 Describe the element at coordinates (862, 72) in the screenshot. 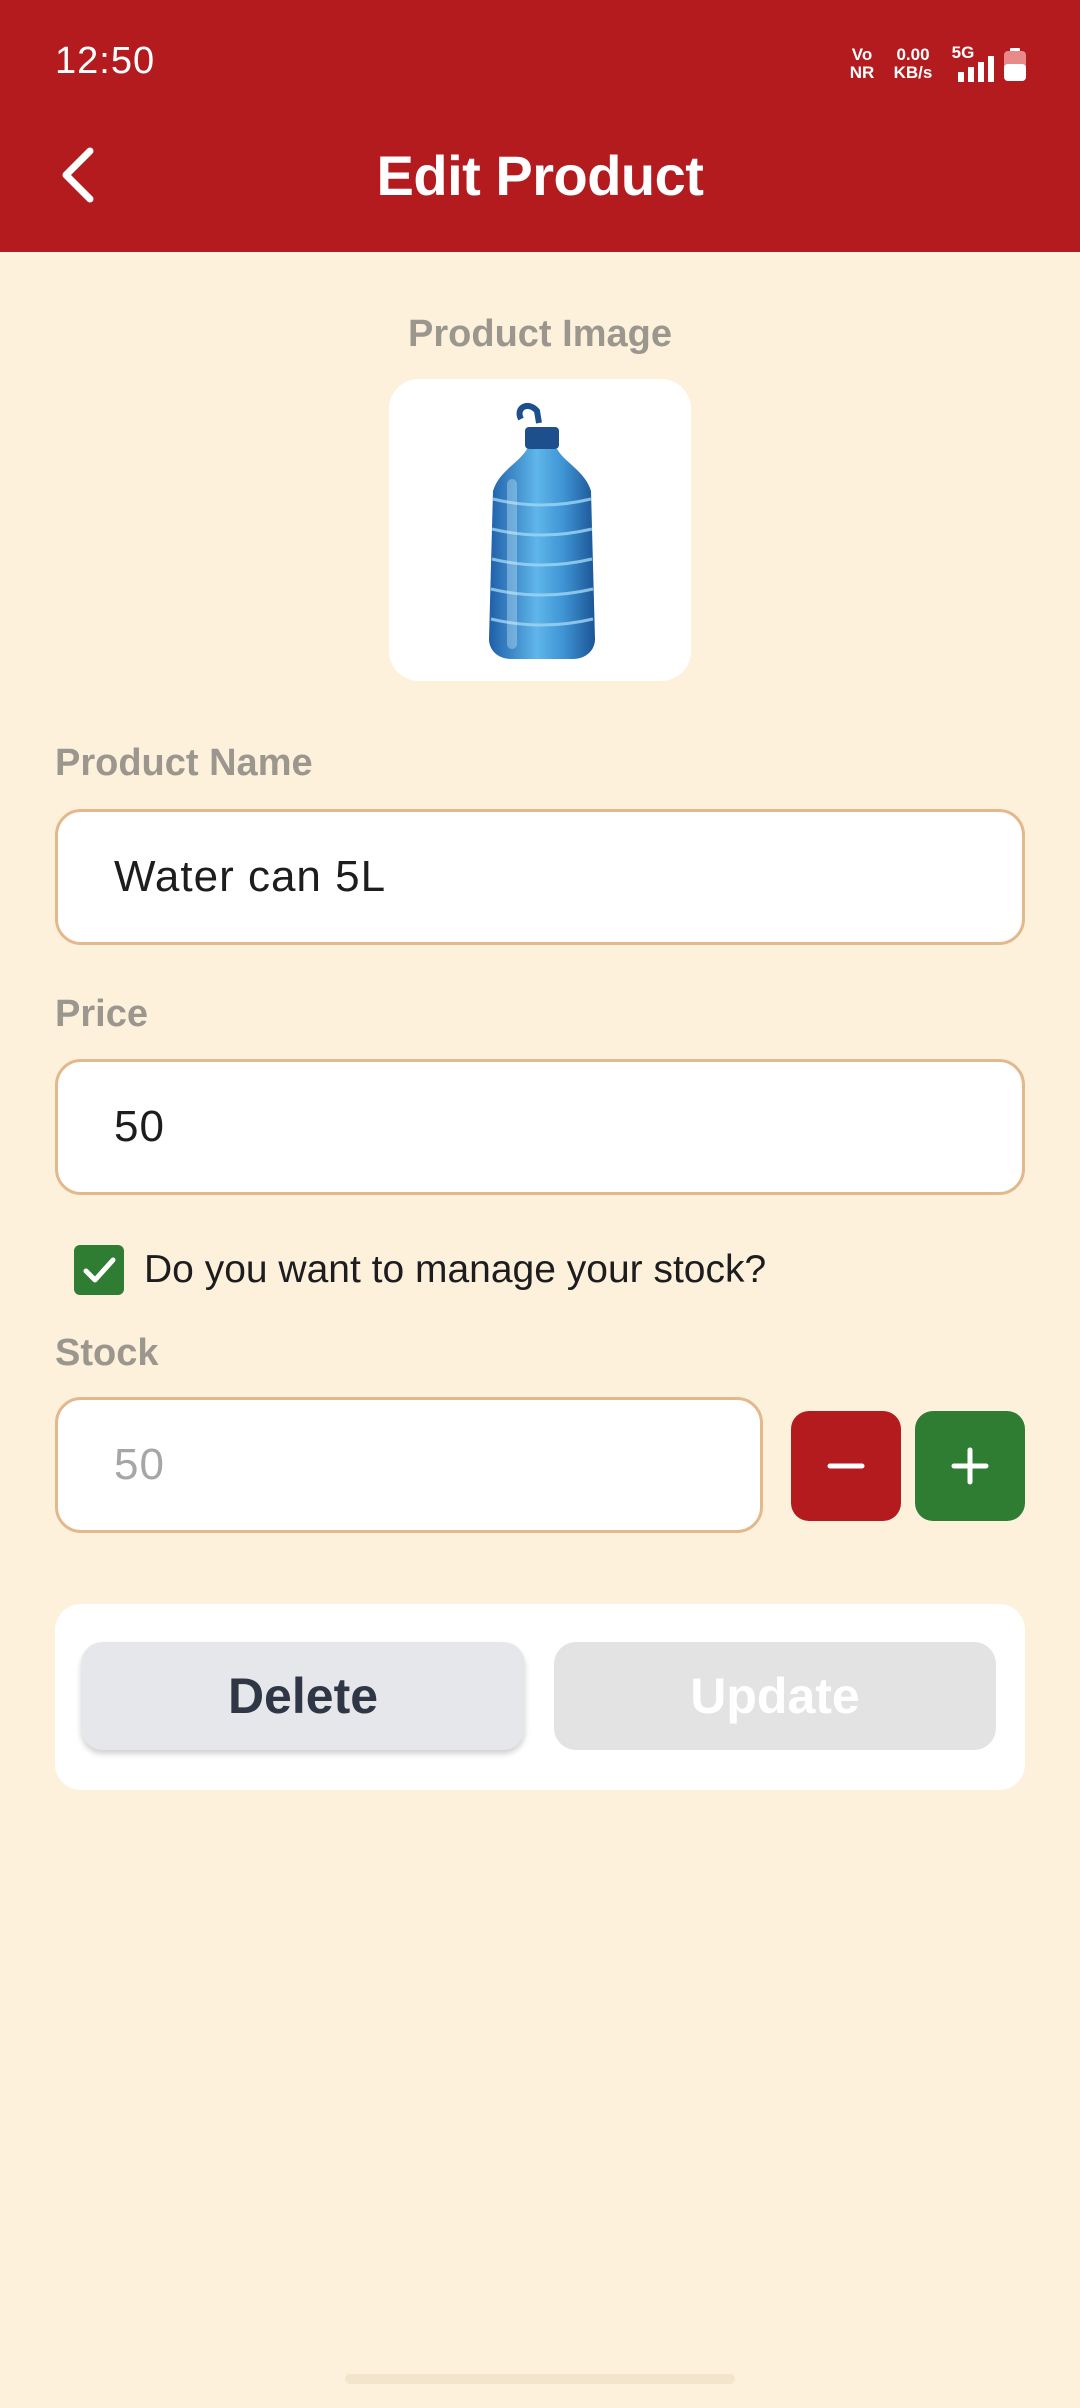

I see `network-type-line2: NR` at that location.